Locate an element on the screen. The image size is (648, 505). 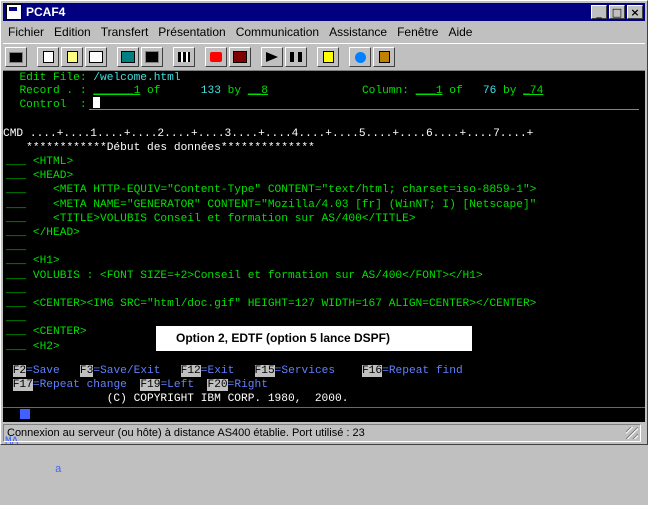
record-total: 133 is located at coordinates (210, 91).